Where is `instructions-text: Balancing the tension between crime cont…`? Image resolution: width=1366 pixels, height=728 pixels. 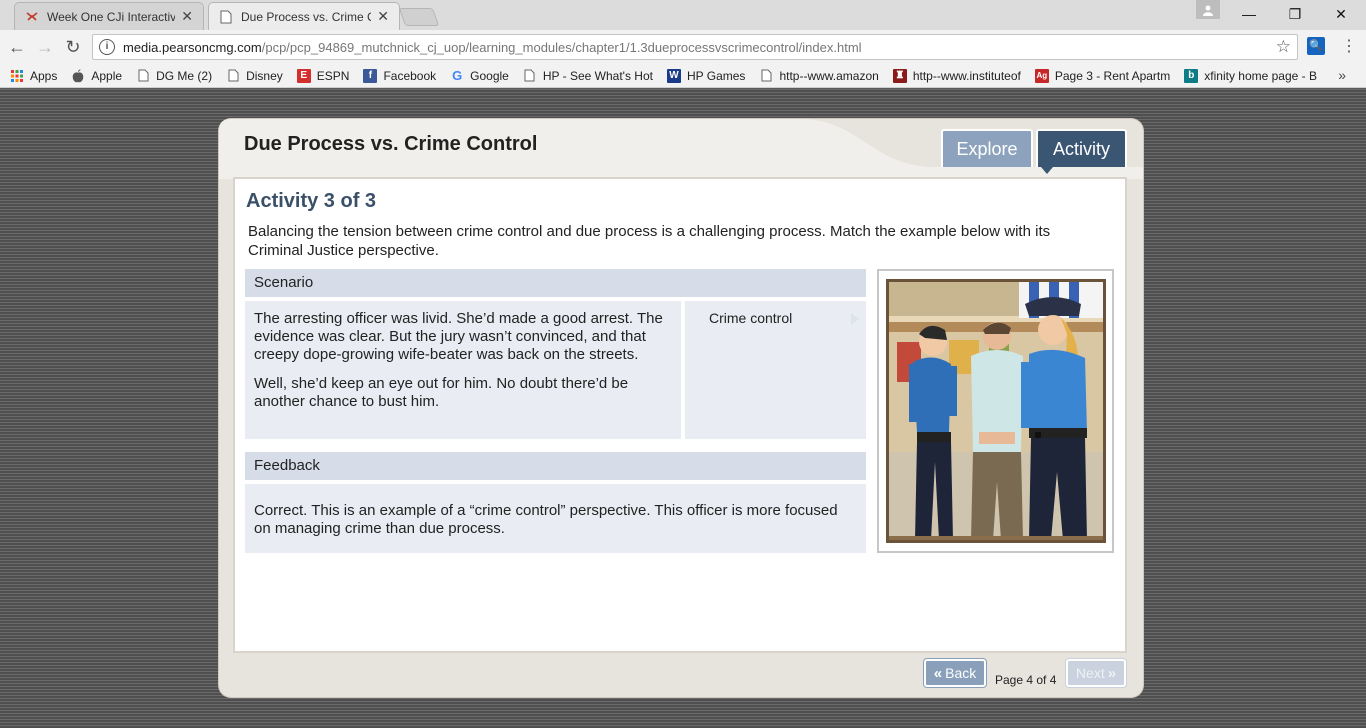
instructions-text: Balancing the tension between crime cont… is located at coordinates (649, 241).